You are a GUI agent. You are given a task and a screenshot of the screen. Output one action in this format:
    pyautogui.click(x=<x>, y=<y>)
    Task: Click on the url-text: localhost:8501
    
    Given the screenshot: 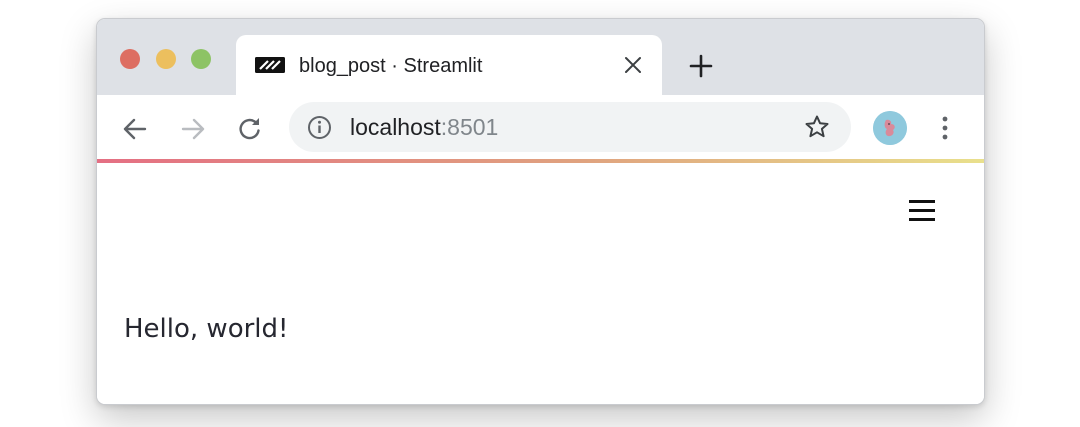 What is the action you would take?
    pyautogui.click(x=424, y=127)
    